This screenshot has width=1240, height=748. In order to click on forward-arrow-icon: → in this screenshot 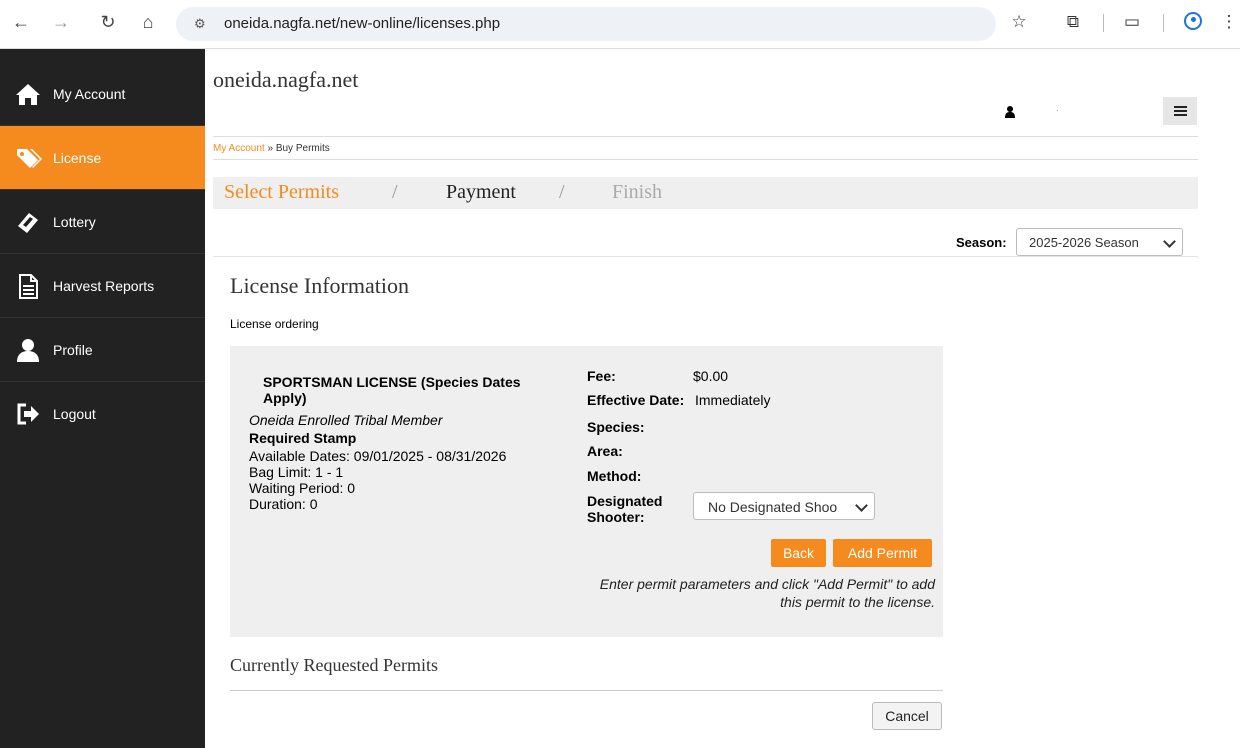, I will do `click(61, 22)`.